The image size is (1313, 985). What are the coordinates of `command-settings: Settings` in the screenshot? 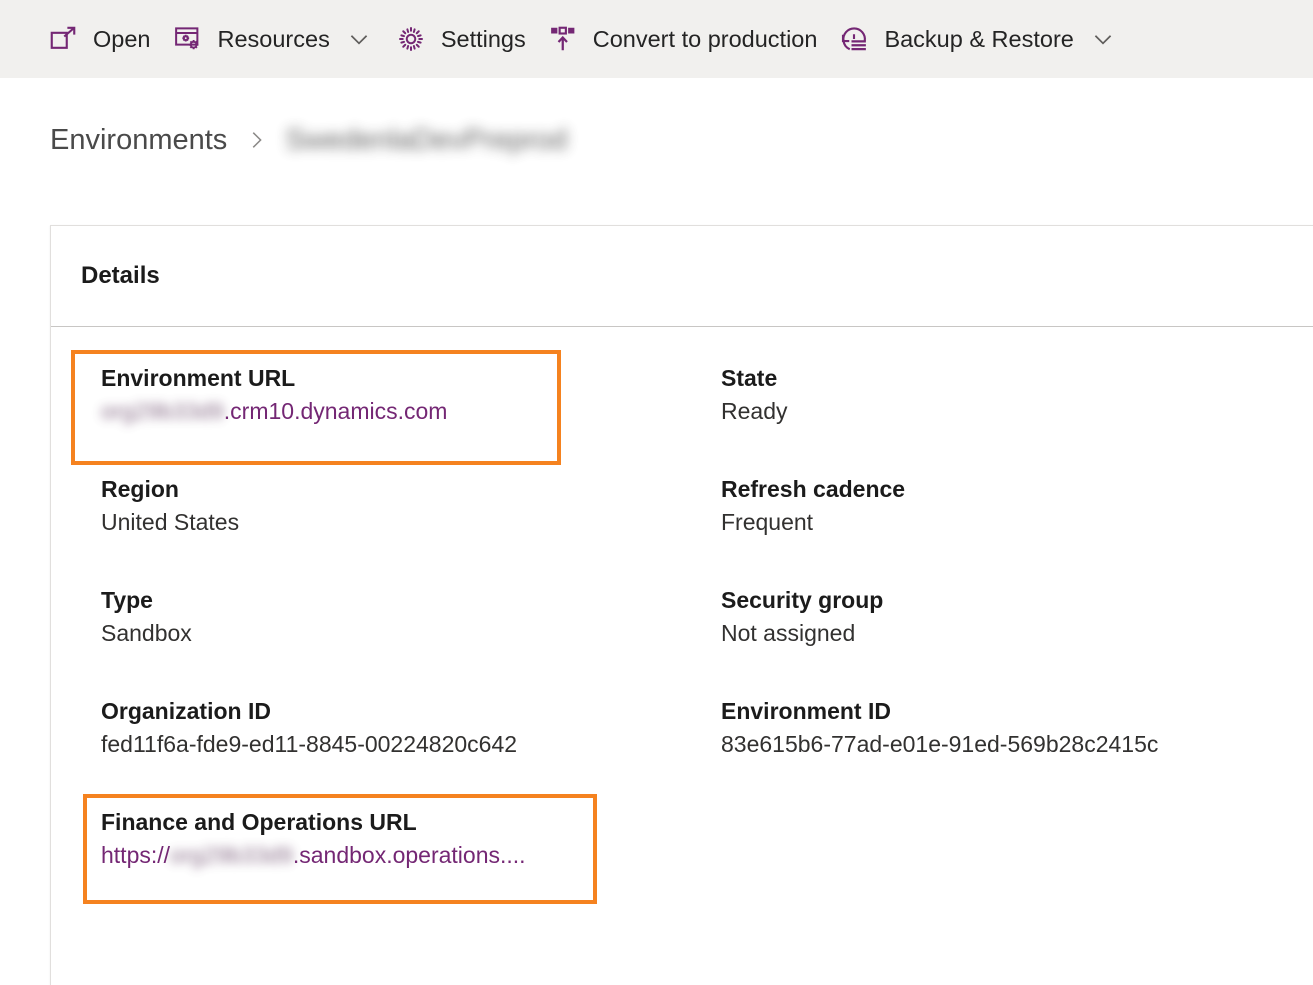 It's located at (460, 39).